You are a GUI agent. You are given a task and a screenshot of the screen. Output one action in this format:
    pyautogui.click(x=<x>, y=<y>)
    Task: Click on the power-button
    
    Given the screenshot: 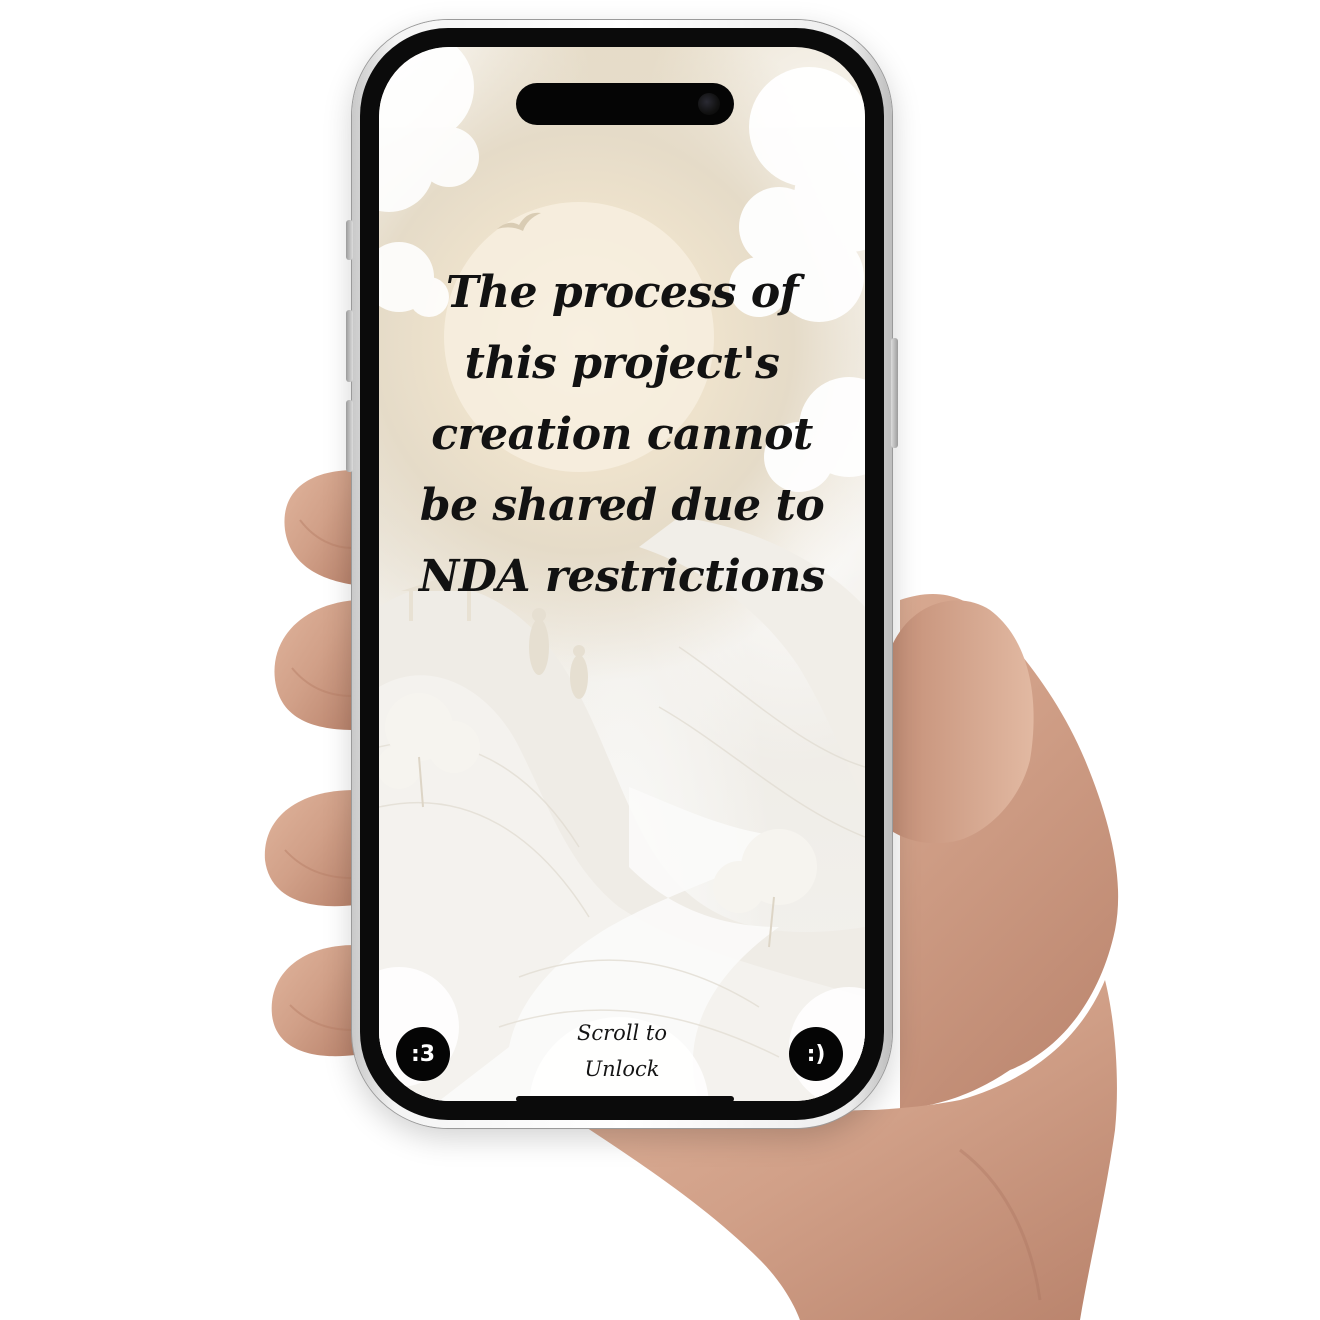 What is the action you would take?
    pyautogui.click(x=894, y=393)
    